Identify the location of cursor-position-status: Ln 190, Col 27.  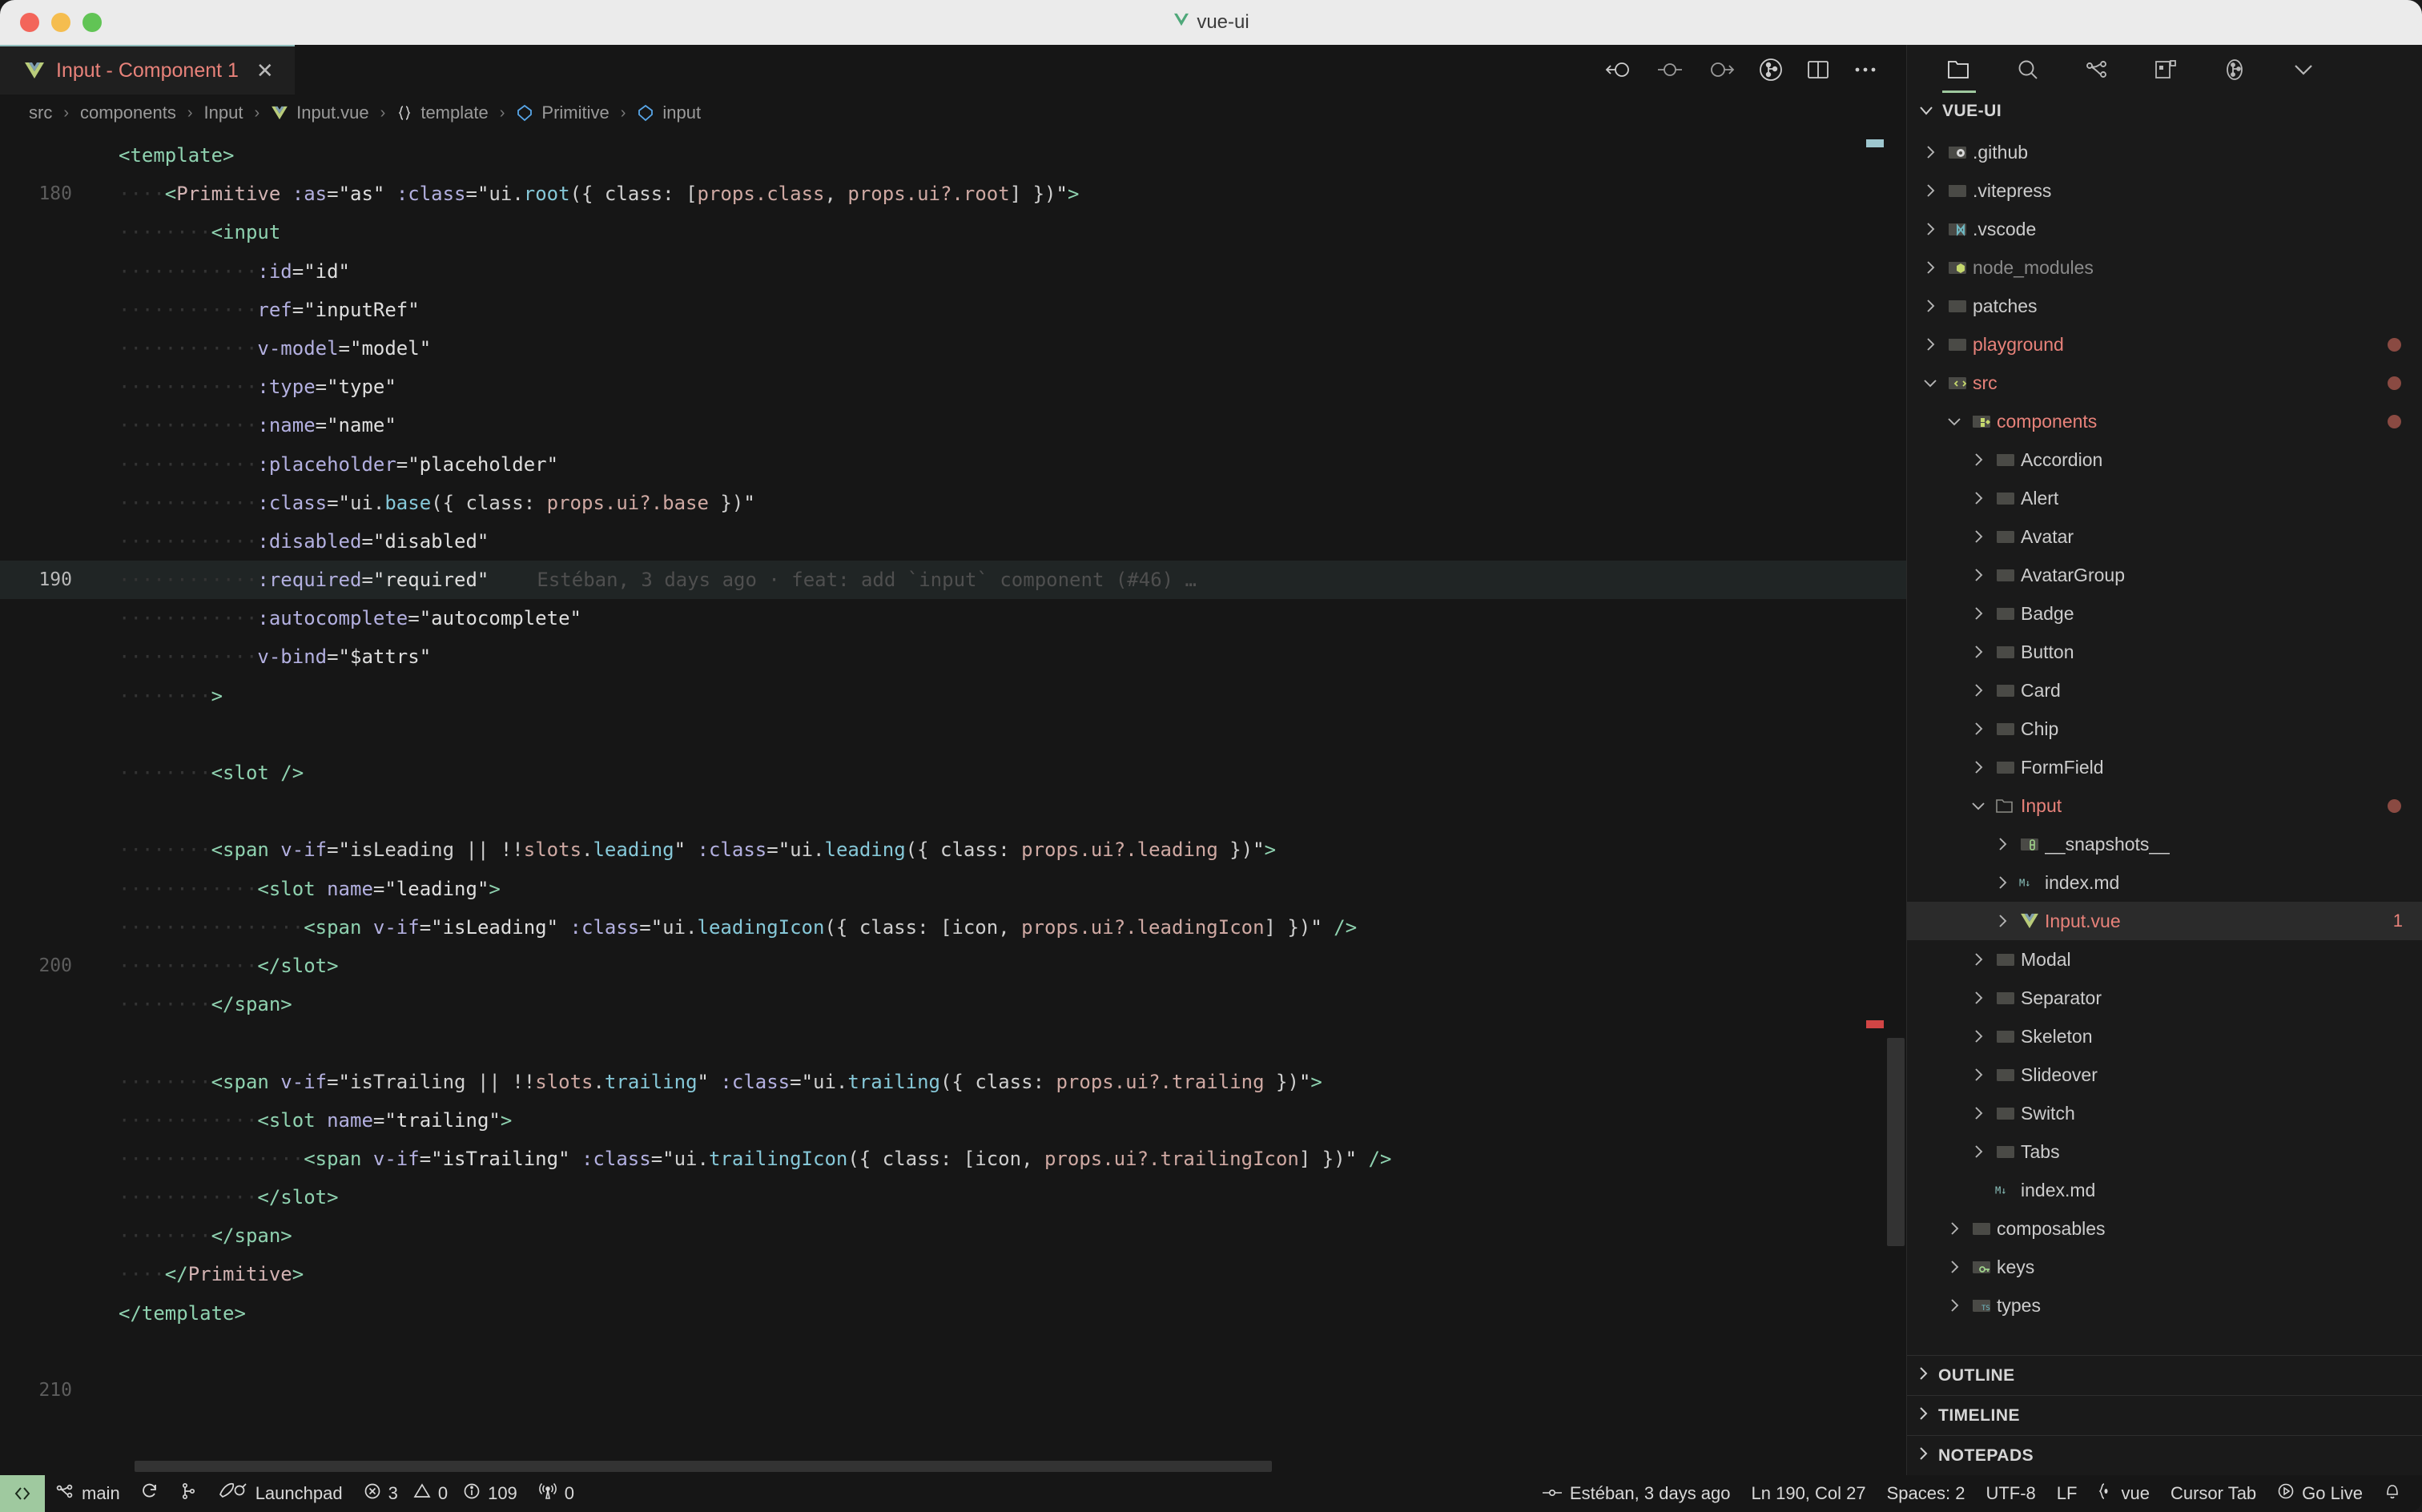
(1809, 1493).